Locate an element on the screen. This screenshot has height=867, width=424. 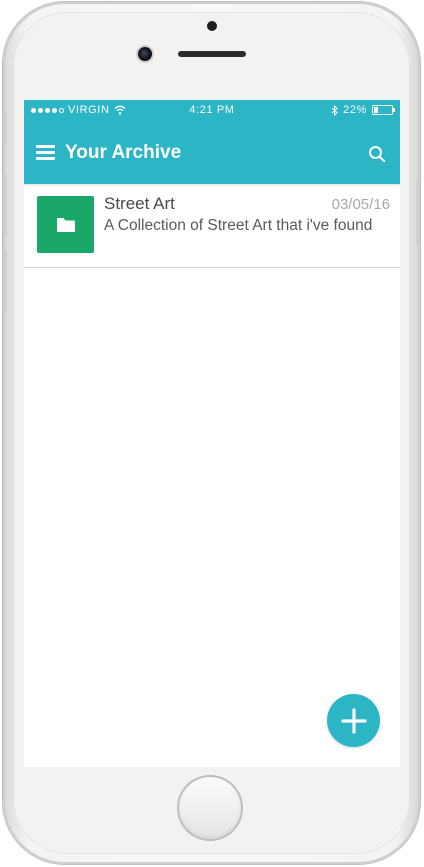
proximity-sensor is located at coordinates (212, 26).